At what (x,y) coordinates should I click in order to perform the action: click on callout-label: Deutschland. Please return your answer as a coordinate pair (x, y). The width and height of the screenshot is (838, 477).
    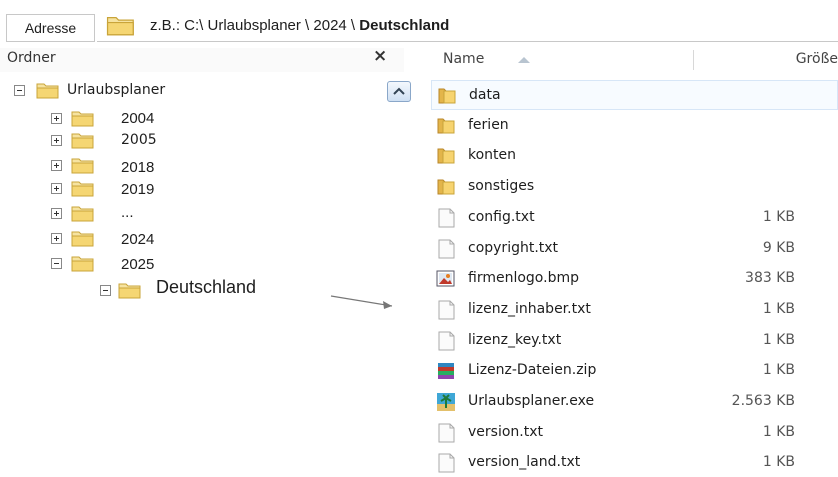
    Looking at the image, I should click on (206, 287).